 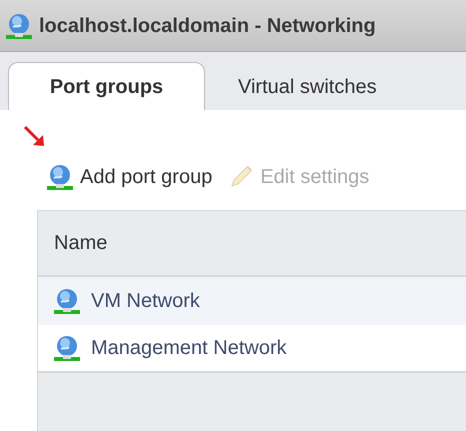 What do you see at coordinates (241, 177) in the screenshot?
I see `pencil-icon` at bounding box center [241, 177].